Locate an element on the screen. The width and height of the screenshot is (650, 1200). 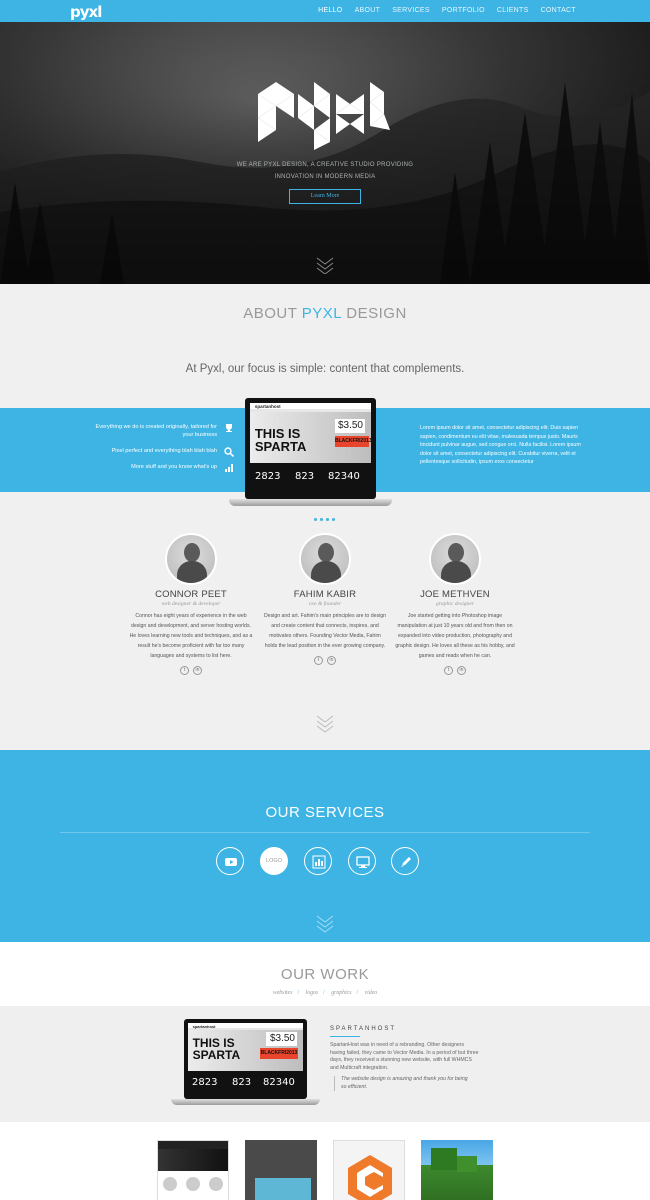
trophy-icon is located at coordinates (229, 428).